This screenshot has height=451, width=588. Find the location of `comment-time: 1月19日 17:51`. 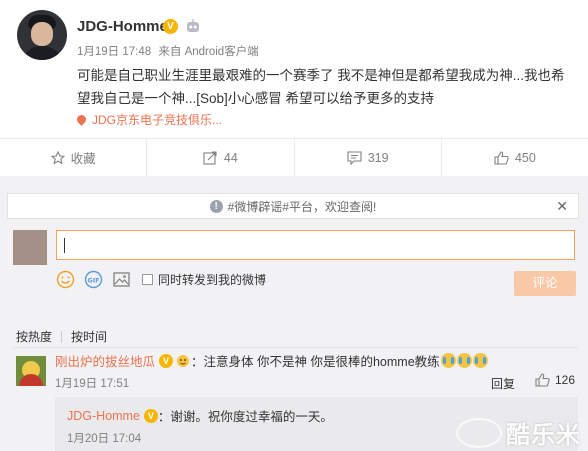

comment-time: 1月19日 17:51 is located at coordinates (92, 384).